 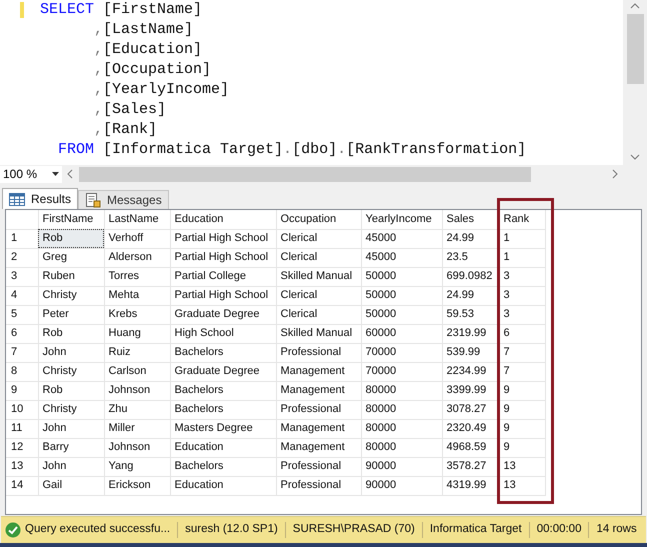 I want to click on tab: Messages, so click(x=123, y=199).